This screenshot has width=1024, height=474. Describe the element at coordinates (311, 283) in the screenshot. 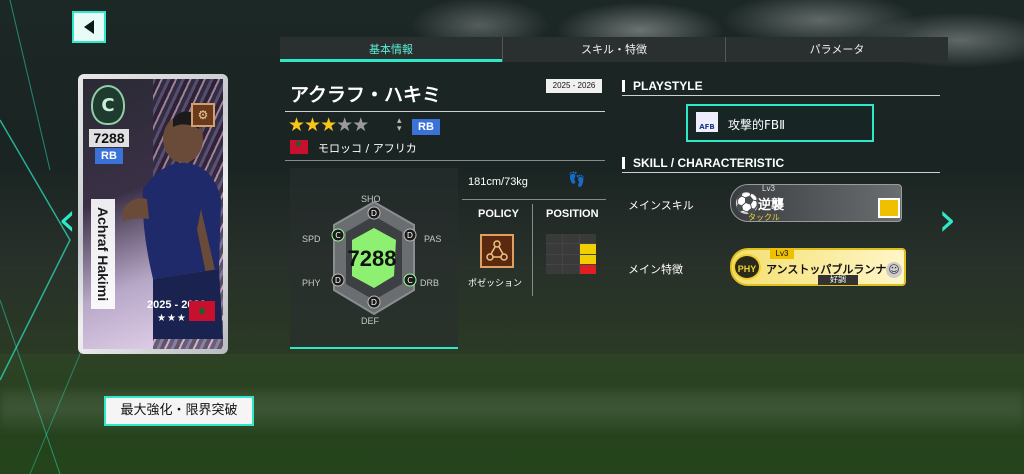

I see `stat-label-phy: PHY` at that location.